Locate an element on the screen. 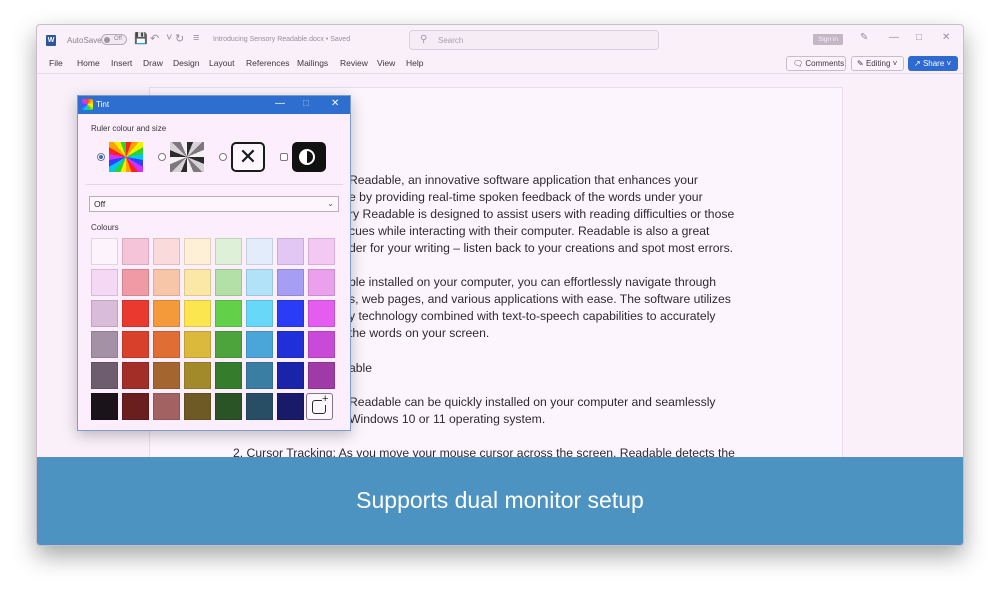 Image resolution: width=1000 pixels, height=594 pixels. menu-help: Help is located at coordinates (414, 63).